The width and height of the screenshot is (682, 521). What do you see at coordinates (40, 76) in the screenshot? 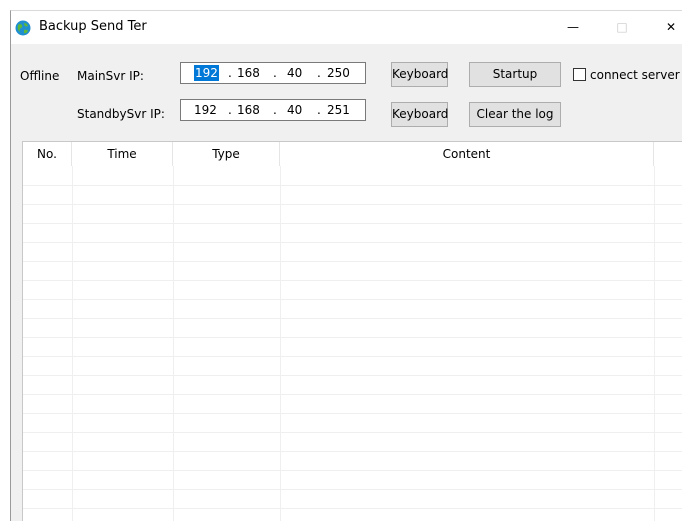
I see `status-label: Offline` at bounding box center [40, 76].